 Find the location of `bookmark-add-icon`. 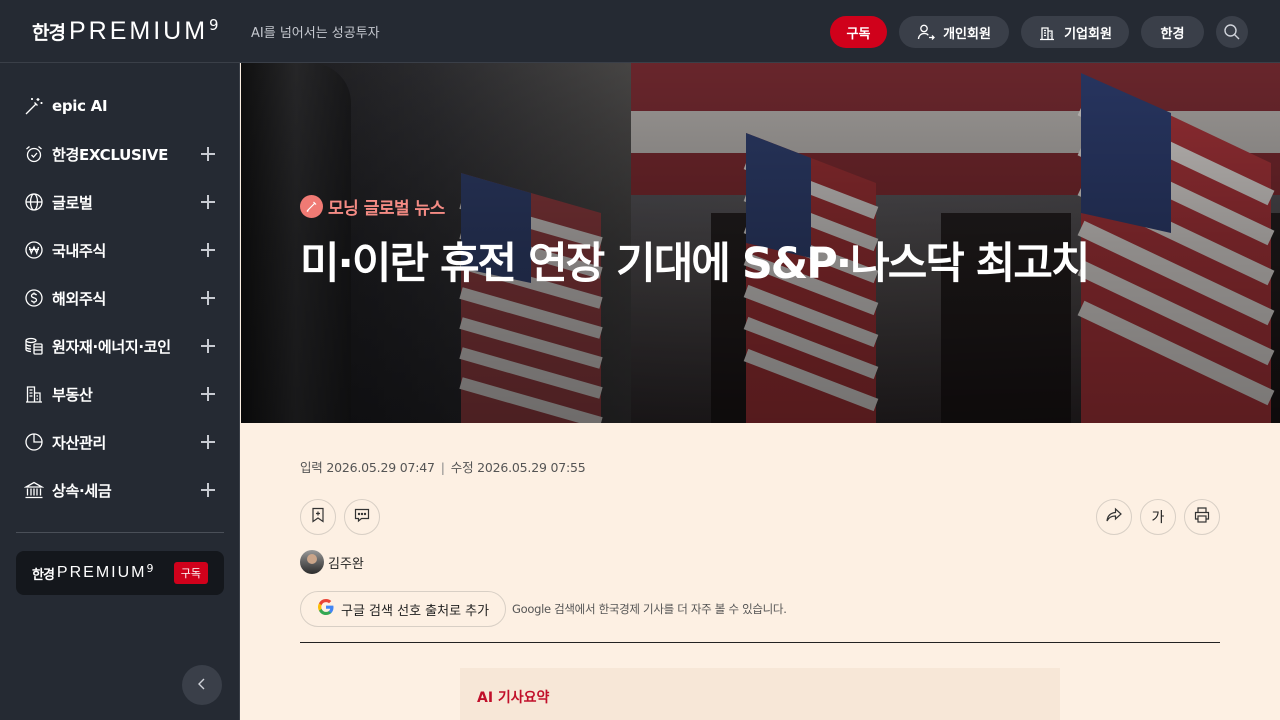

bookmark-add-icon is located at coordinates (318, 517).